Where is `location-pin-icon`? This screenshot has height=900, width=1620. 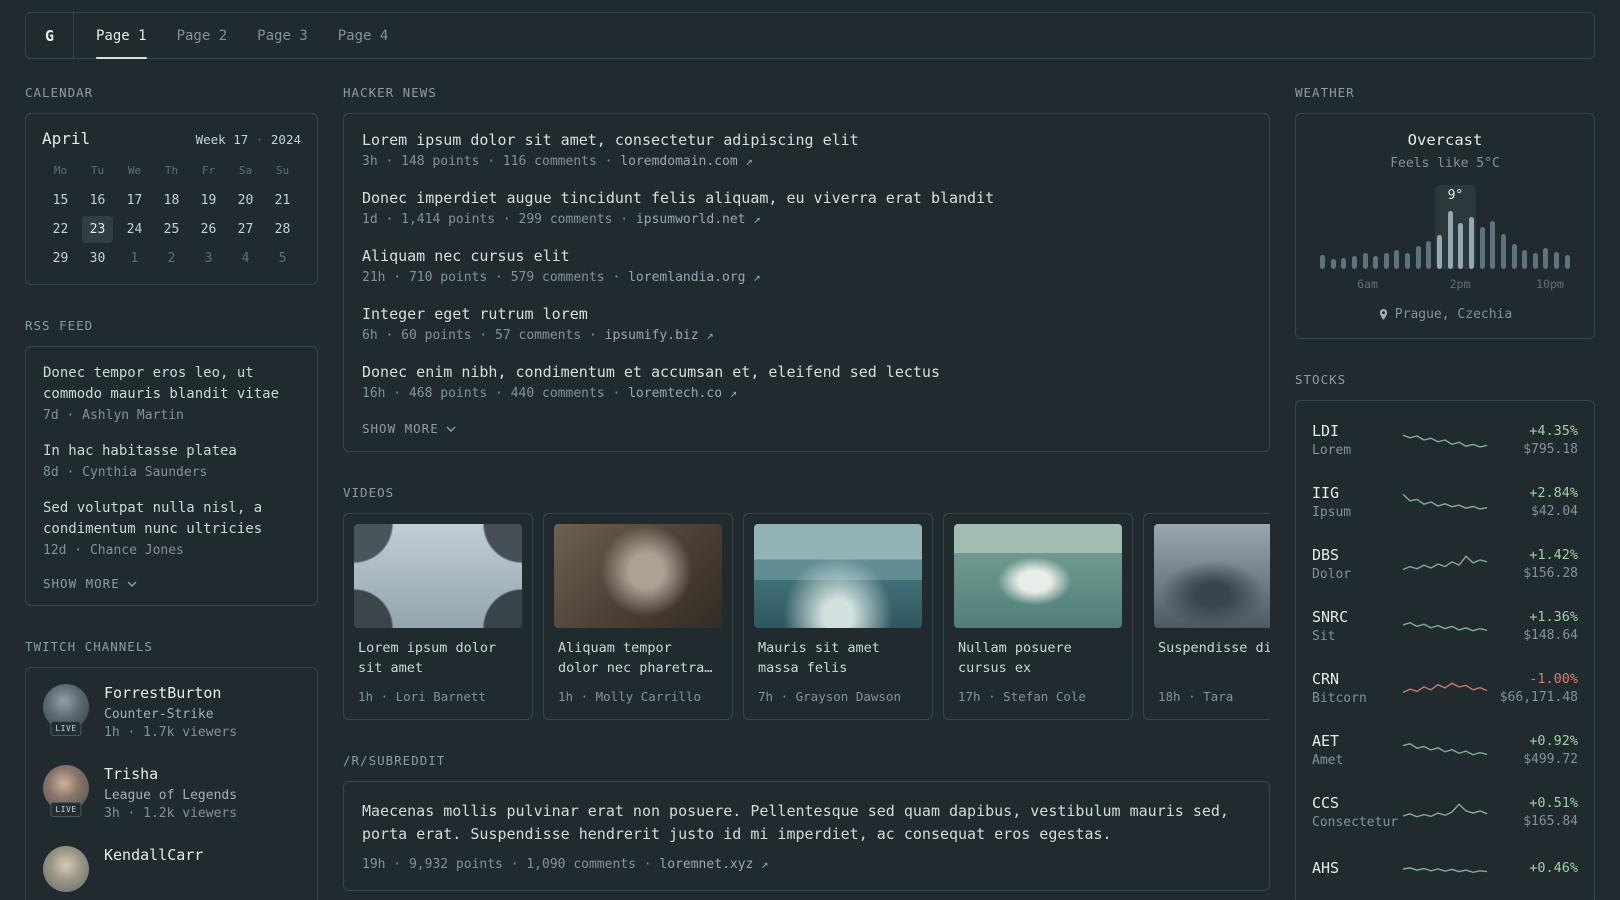
location-pin-icon is located at coordinates (1383, 314).